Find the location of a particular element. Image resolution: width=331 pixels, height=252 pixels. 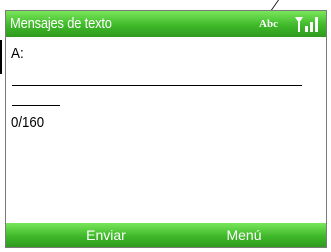

recipient-input is located at coordinates (157, 74).